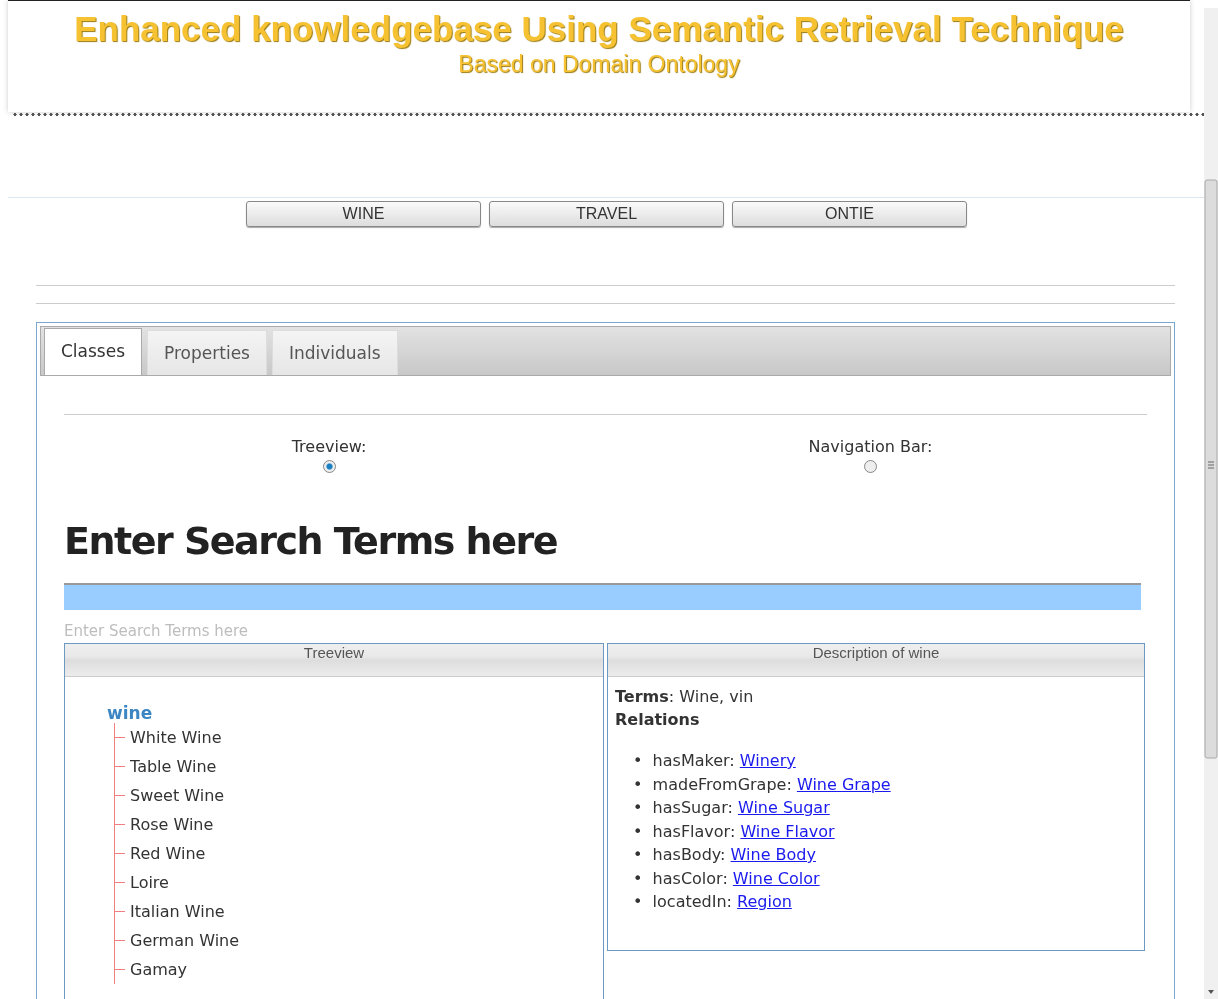 Image resolution: width=1218 pixels, height=999 pixels. What do you see at coordinates (787, 831) in the screenshot?
I see `relation-link: Wine Flavor` at bounding box center [787, 831].